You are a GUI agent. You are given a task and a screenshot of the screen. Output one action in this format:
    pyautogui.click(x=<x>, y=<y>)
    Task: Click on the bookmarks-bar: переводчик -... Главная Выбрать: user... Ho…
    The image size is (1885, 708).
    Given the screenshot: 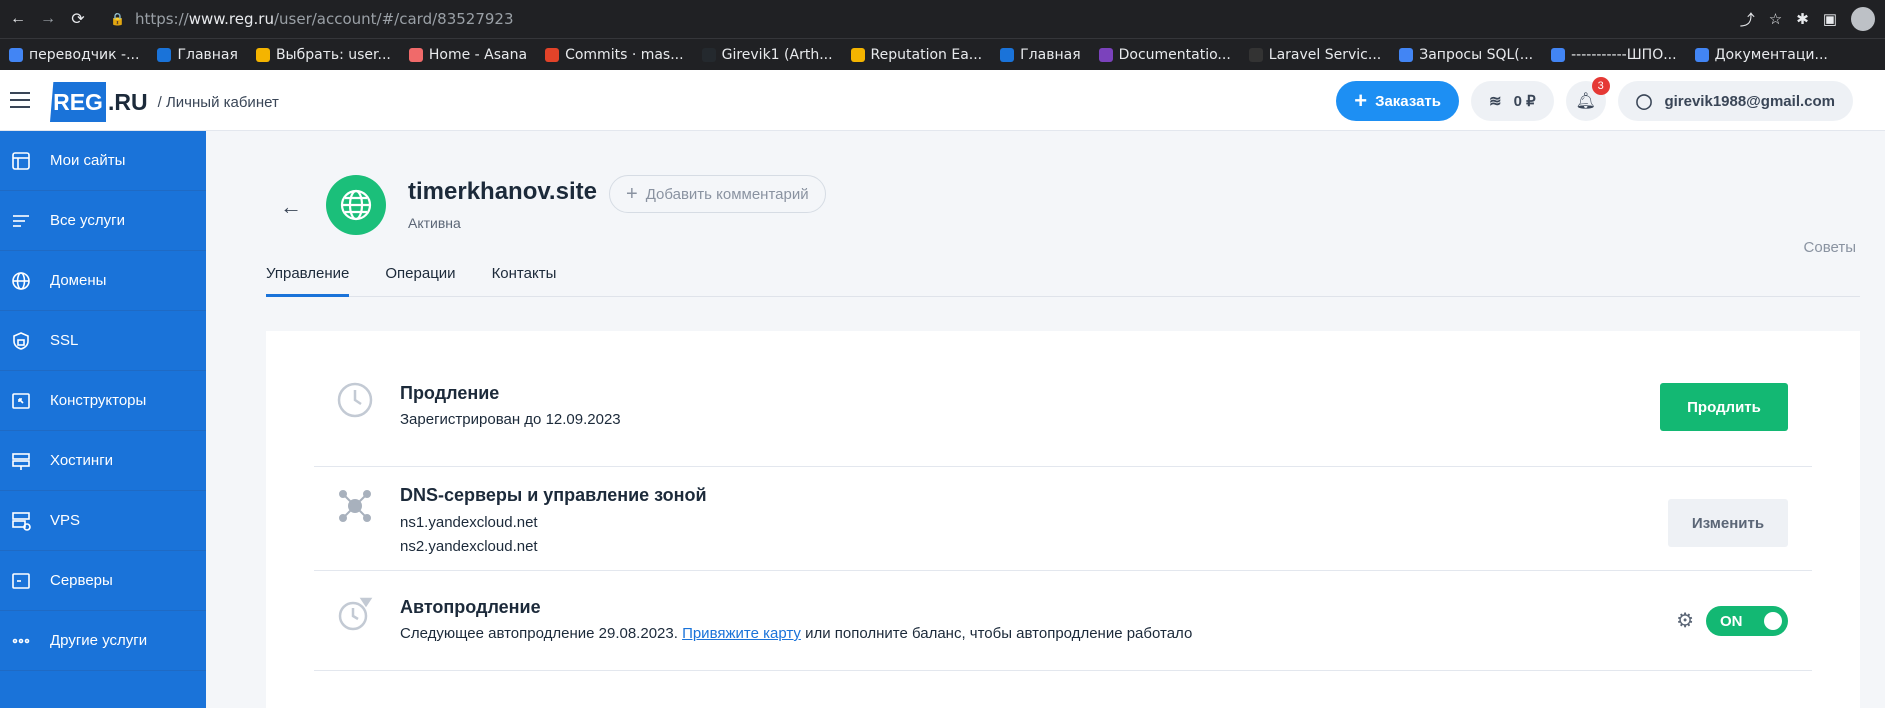 What is the action you would take?
    pyautogui.click(x=942, y=54)
    